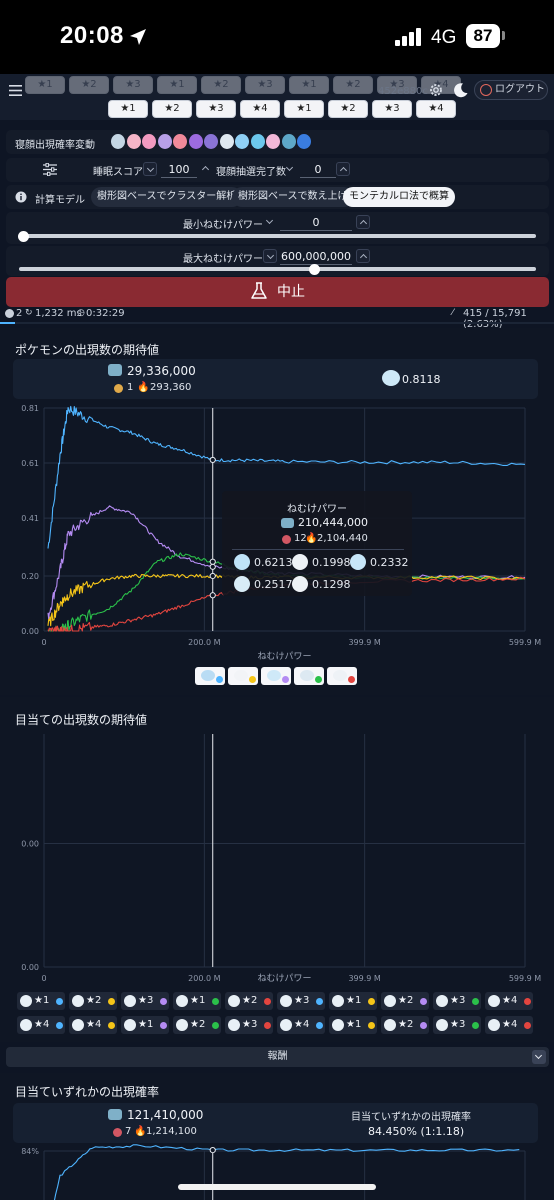  I want to click on chart3-y-tick-label: 84%, so click(30, 1151).